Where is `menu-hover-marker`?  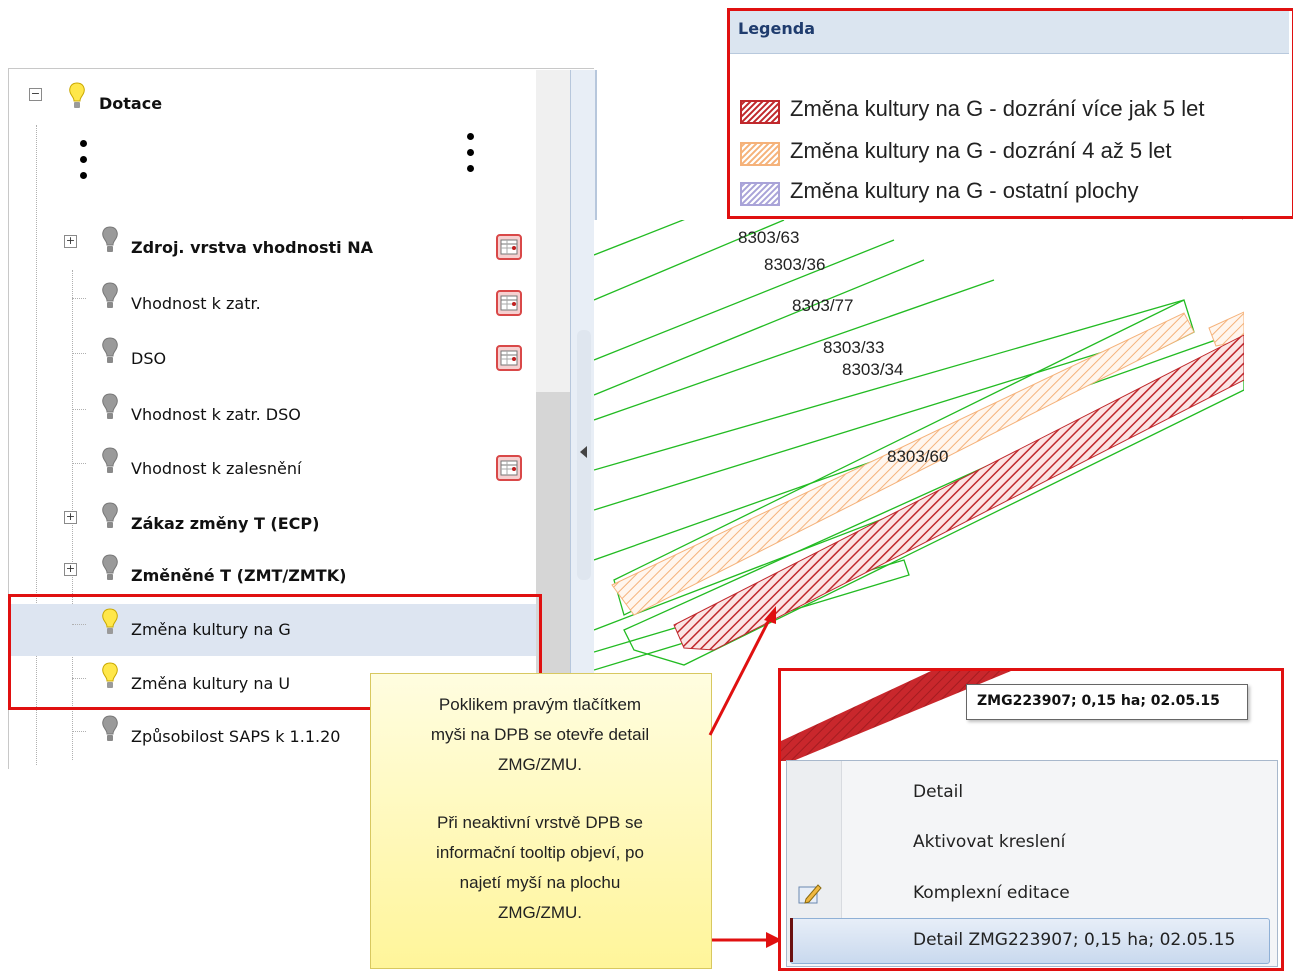 menu-hover-marker is located at coordinates (791, 940).